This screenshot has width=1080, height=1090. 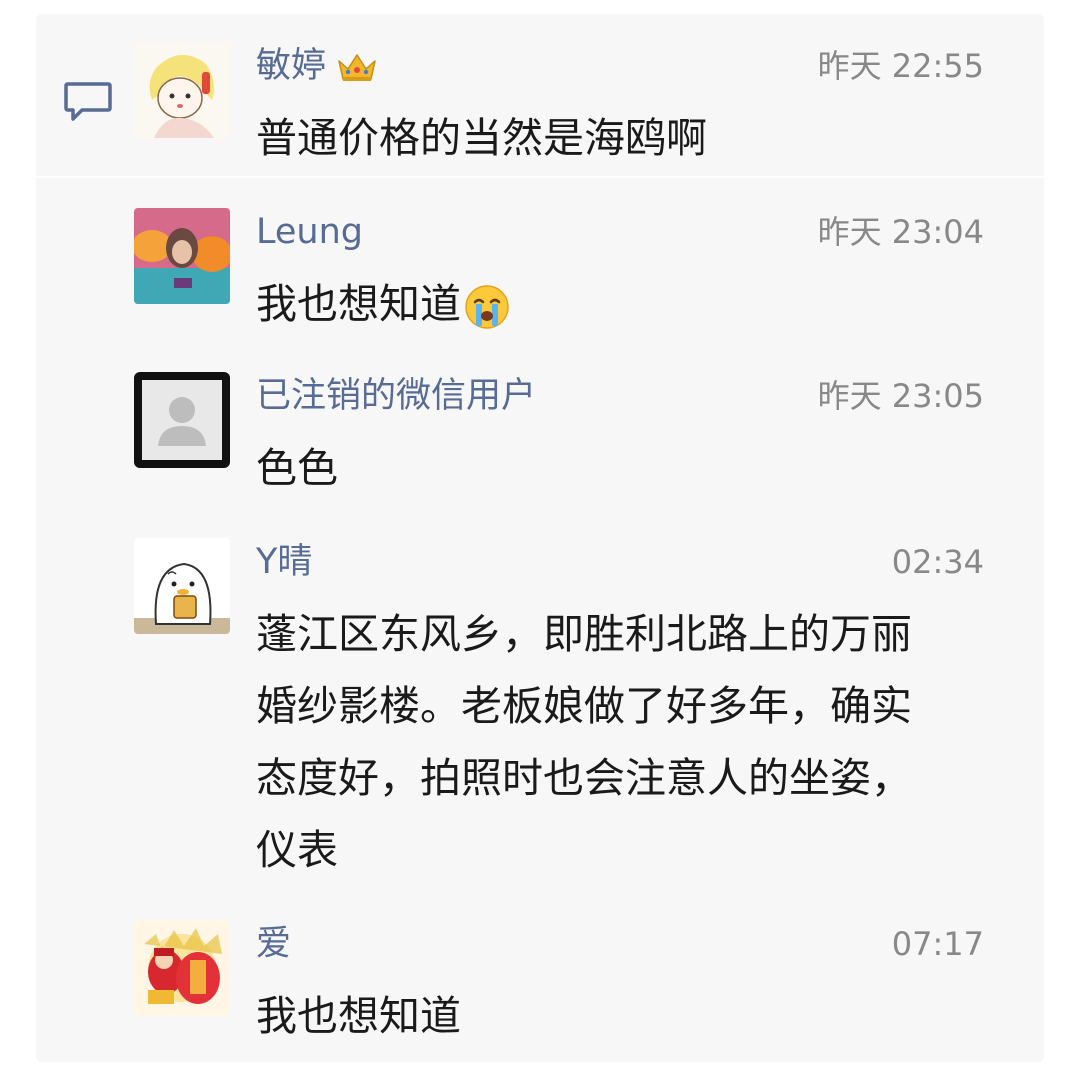 What do you see at coordinates (564, 102) in the screenshot?
I see `comment-item: 敏婷 昨天 22:55 普通价格的当然是海鸥啊` at bounding box center [564, 102].